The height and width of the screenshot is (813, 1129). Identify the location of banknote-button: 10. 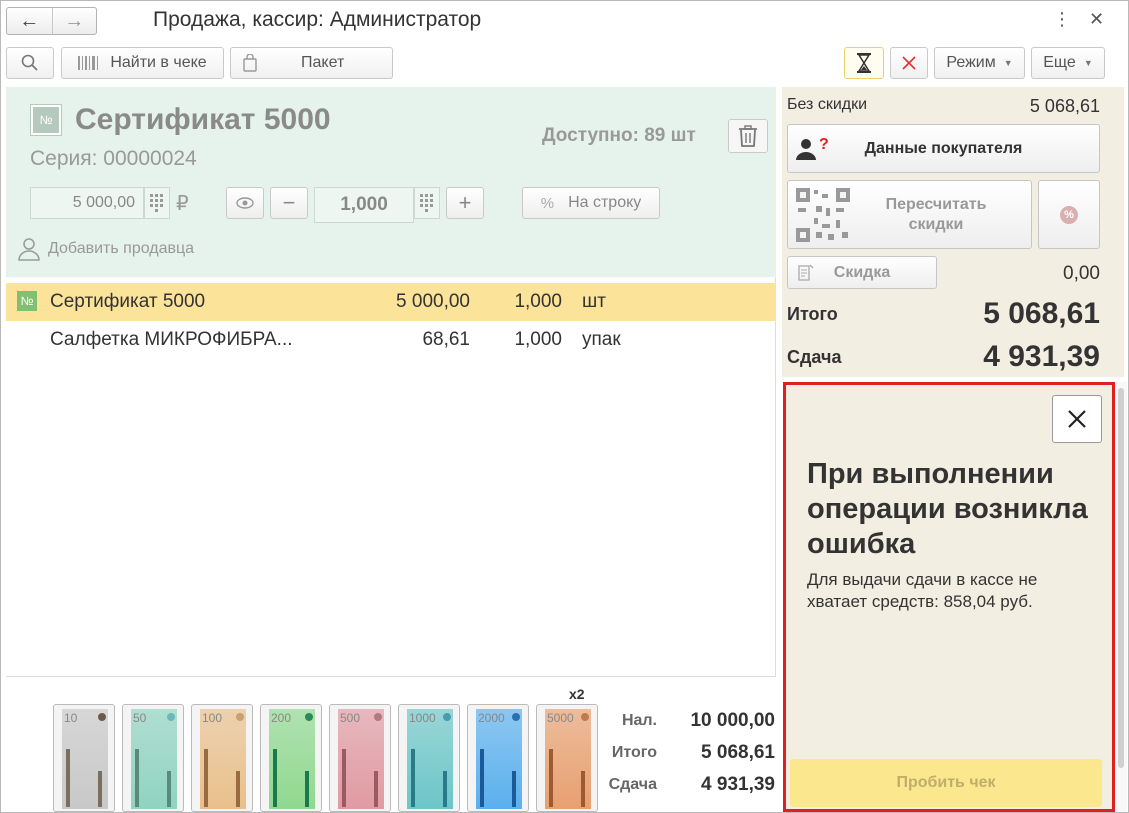
(84, 758).